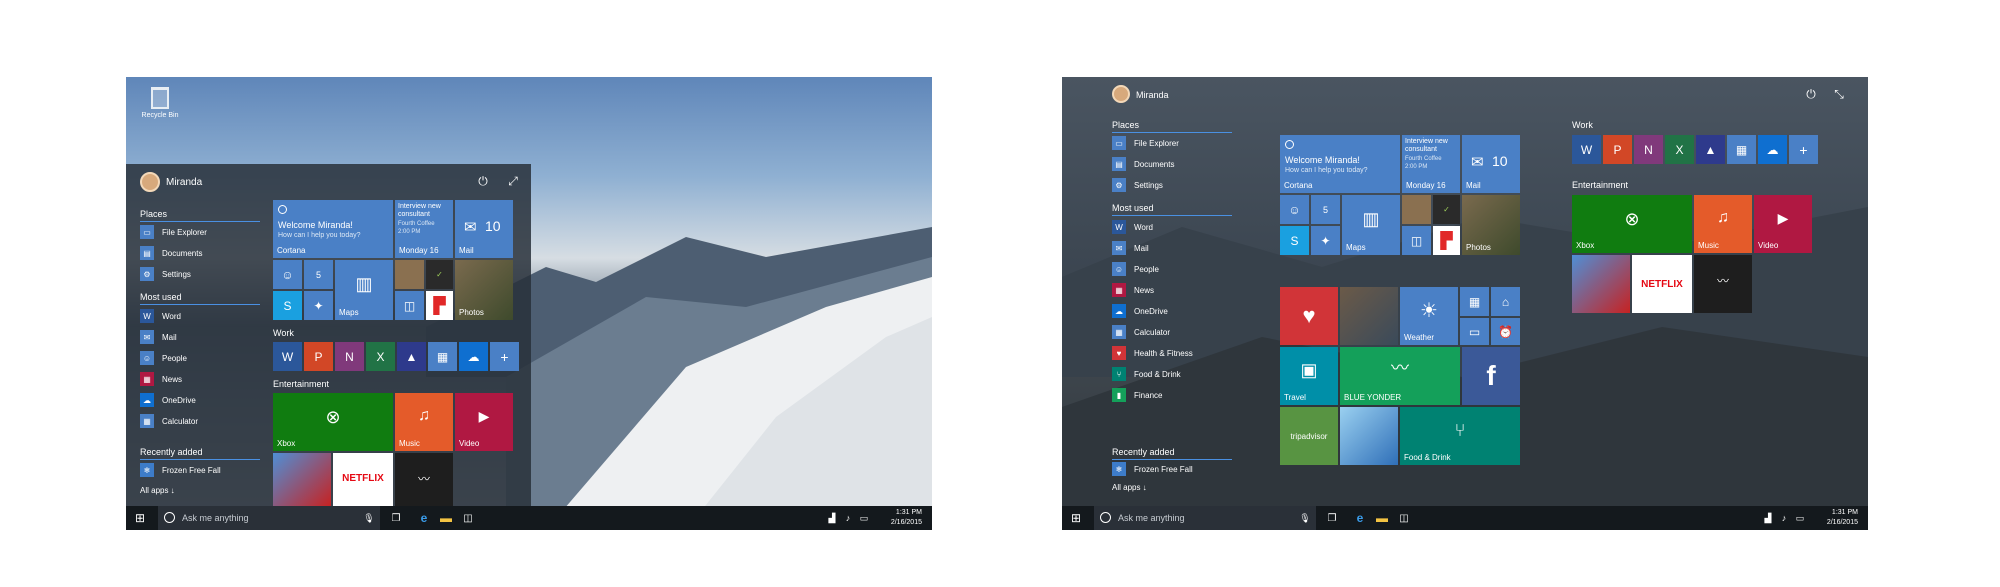 Image resolution: width=2000 pixels, height=587 pixels. What do you see at coordinates (1772, 149) in the screenshot?
I see `onedrive-tile: ☁` at bounding box center [1772, 149].